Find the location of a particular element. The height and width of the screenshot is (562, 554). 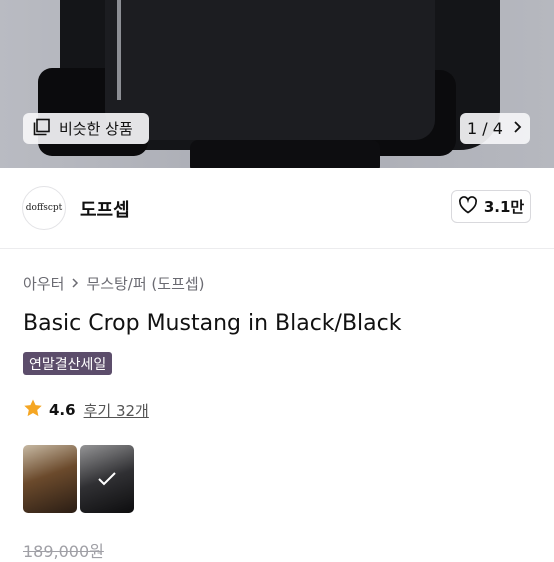

shop-name: 도프셉 is located at coordinates (105, 209).